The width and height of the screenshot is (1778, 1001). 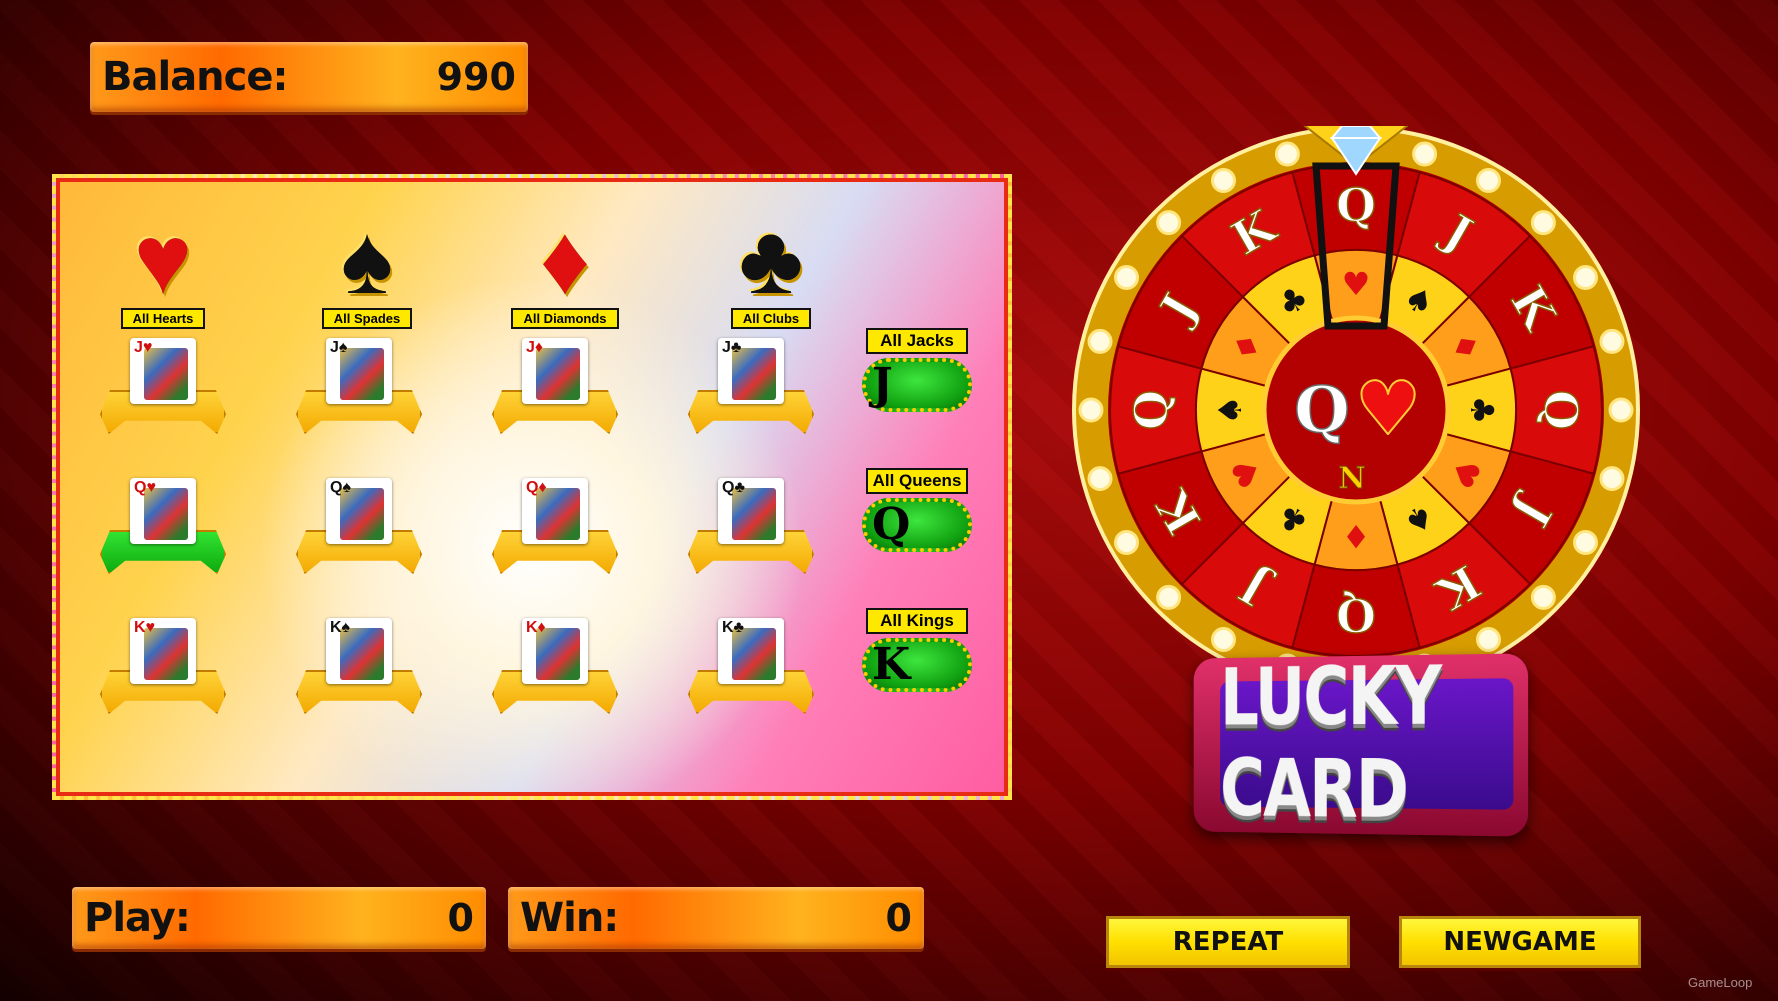 I want to click on rank-bet-chip: K, so click(x=917, y=665).